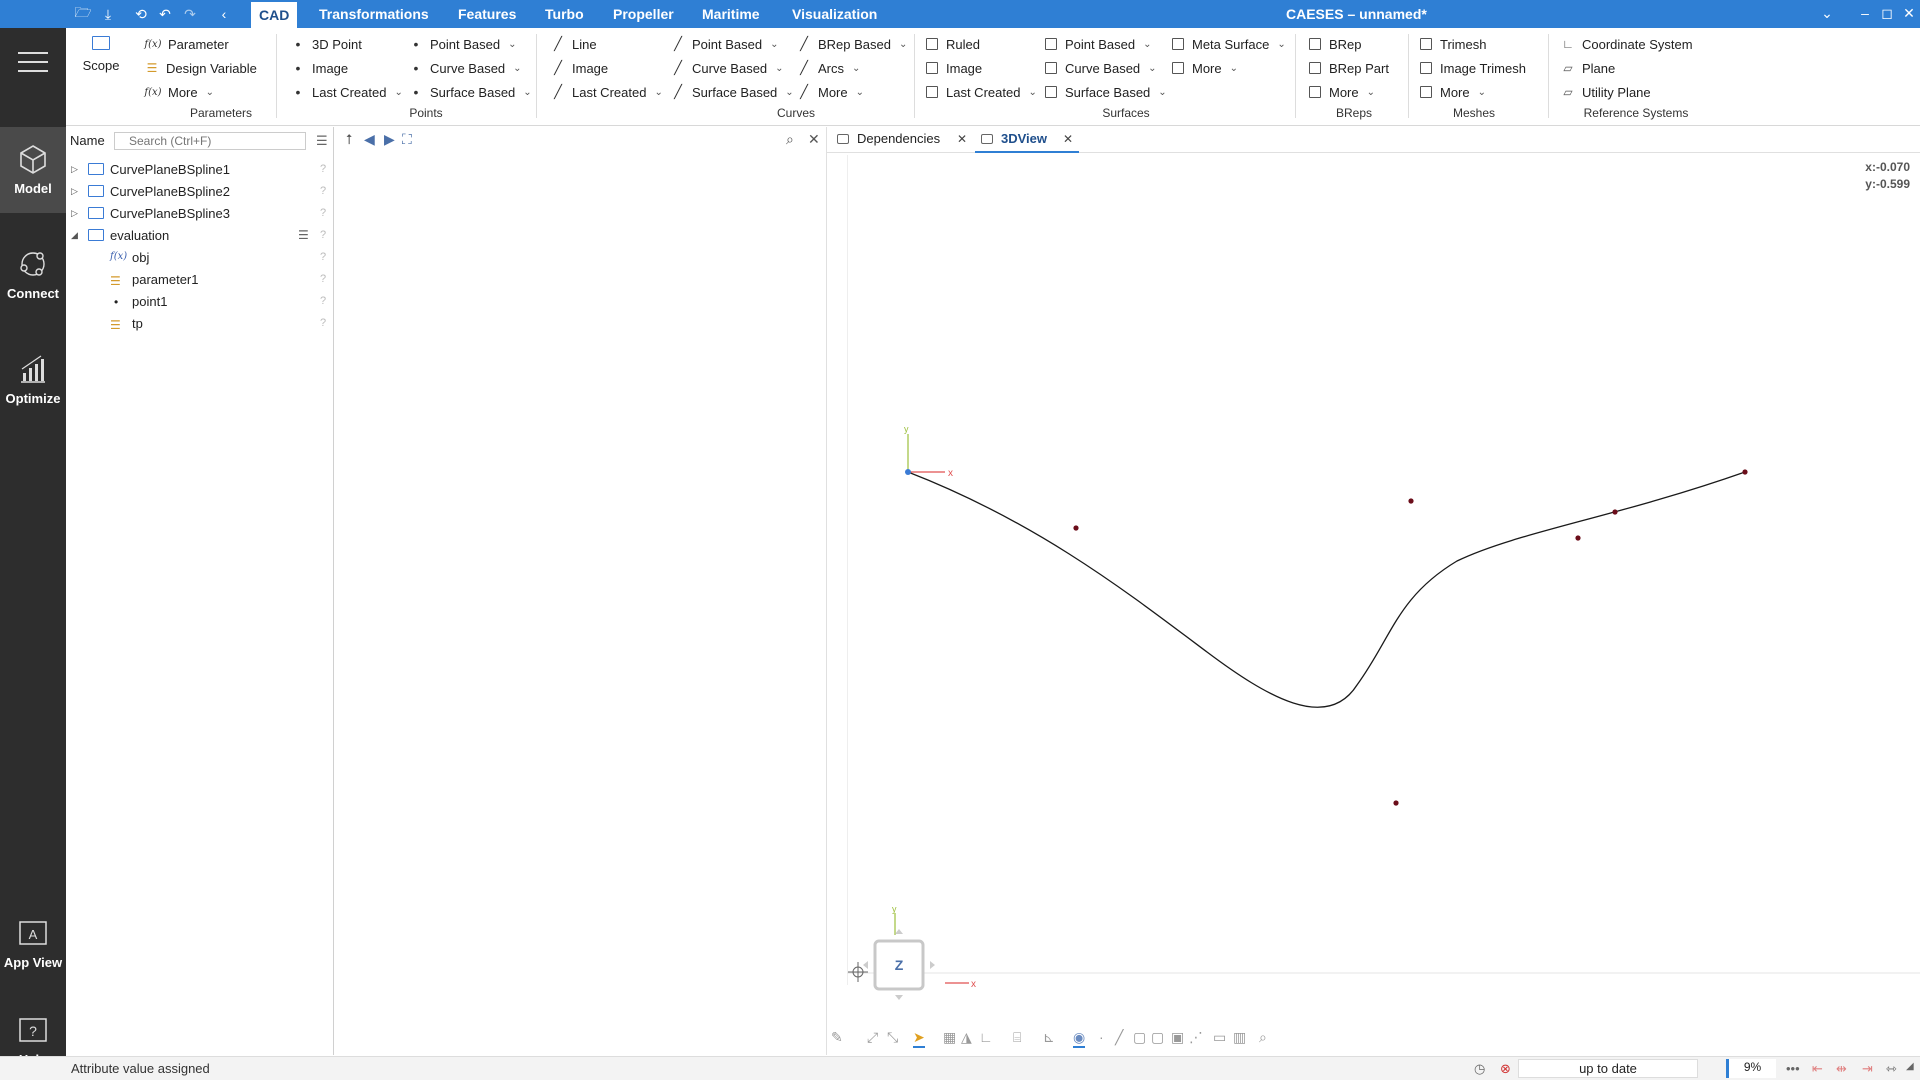  What do you see at coordinates (1219, 1037) in the screenshot?
I see `plane-filter-icon: ▭` at bounding box center [1219, 1037].